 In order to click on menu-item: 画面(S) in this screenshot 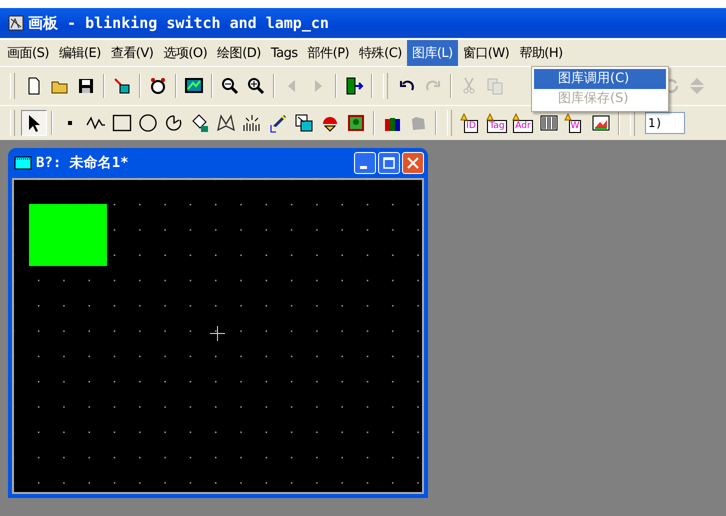, I will do `click(28, 53)`.